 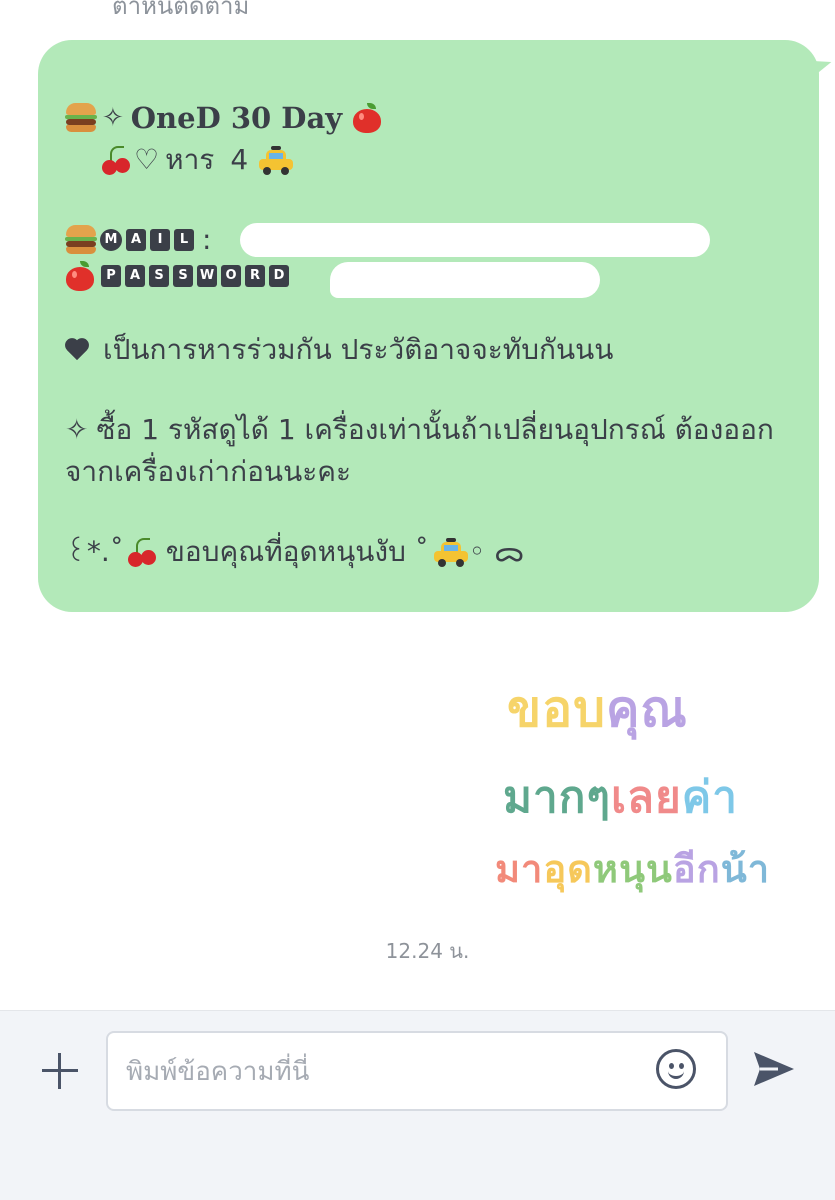 What do you see at coordinates (135, 276) in the screenshot?
I see `password-letter: A` at bounding box center [135, 276].